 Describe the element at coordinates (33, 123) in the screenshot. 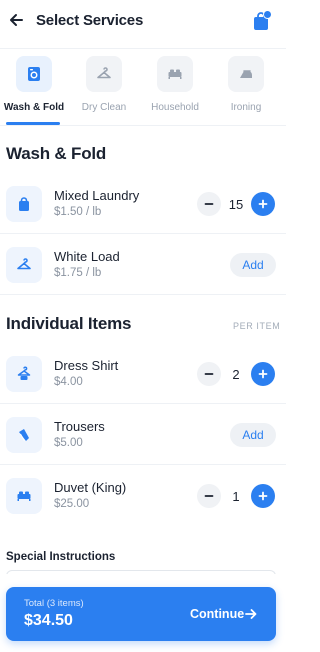

I see `active-tab-indicator` at that location.